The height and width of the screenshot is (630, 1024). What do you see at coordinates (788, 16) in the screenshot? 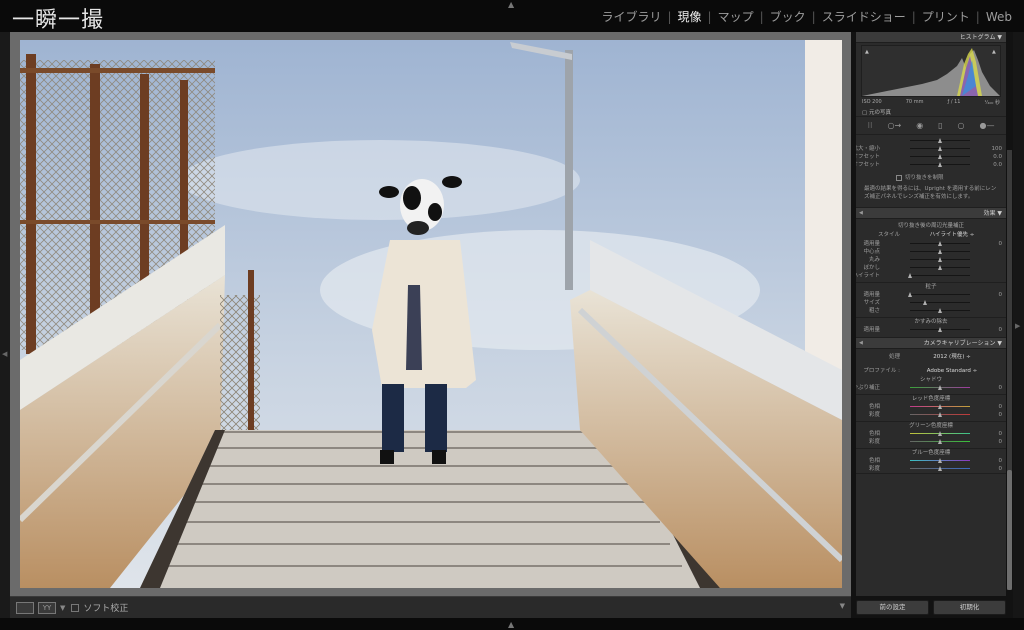
I see `module-book: ブック` at bounding box center [788, 16].